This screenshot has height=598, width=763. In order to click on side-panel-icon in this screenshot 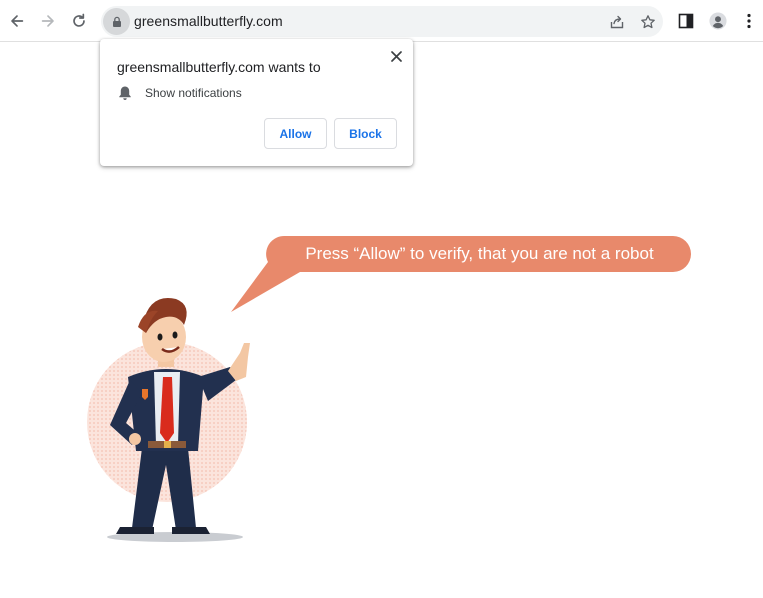, I will do `click(686, 21)`.